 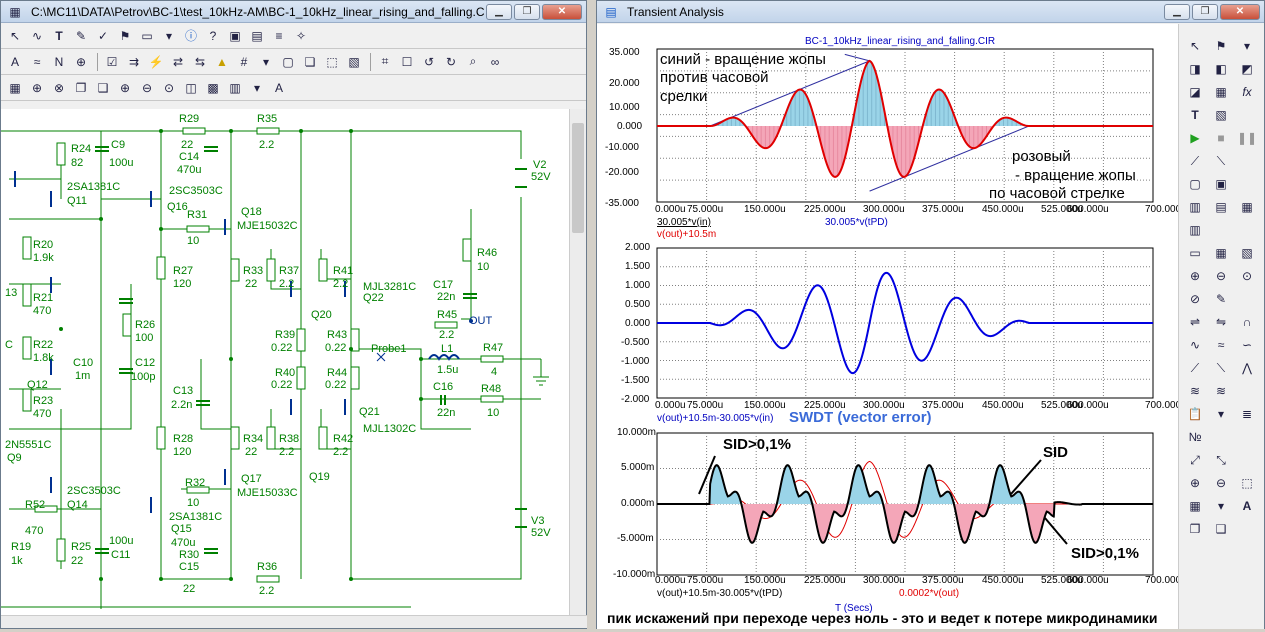 I want to click on select-box-icon: ⬚, so click(x=332, y=62).